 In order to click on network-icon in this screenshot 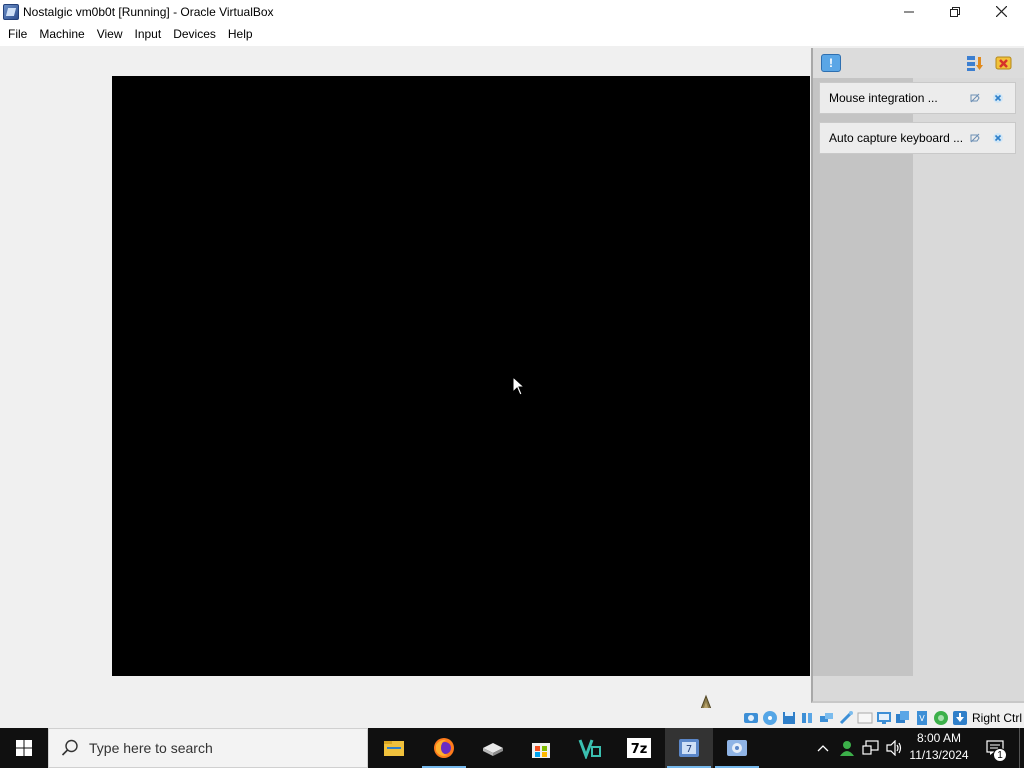, I will do `click(827, 718)`.